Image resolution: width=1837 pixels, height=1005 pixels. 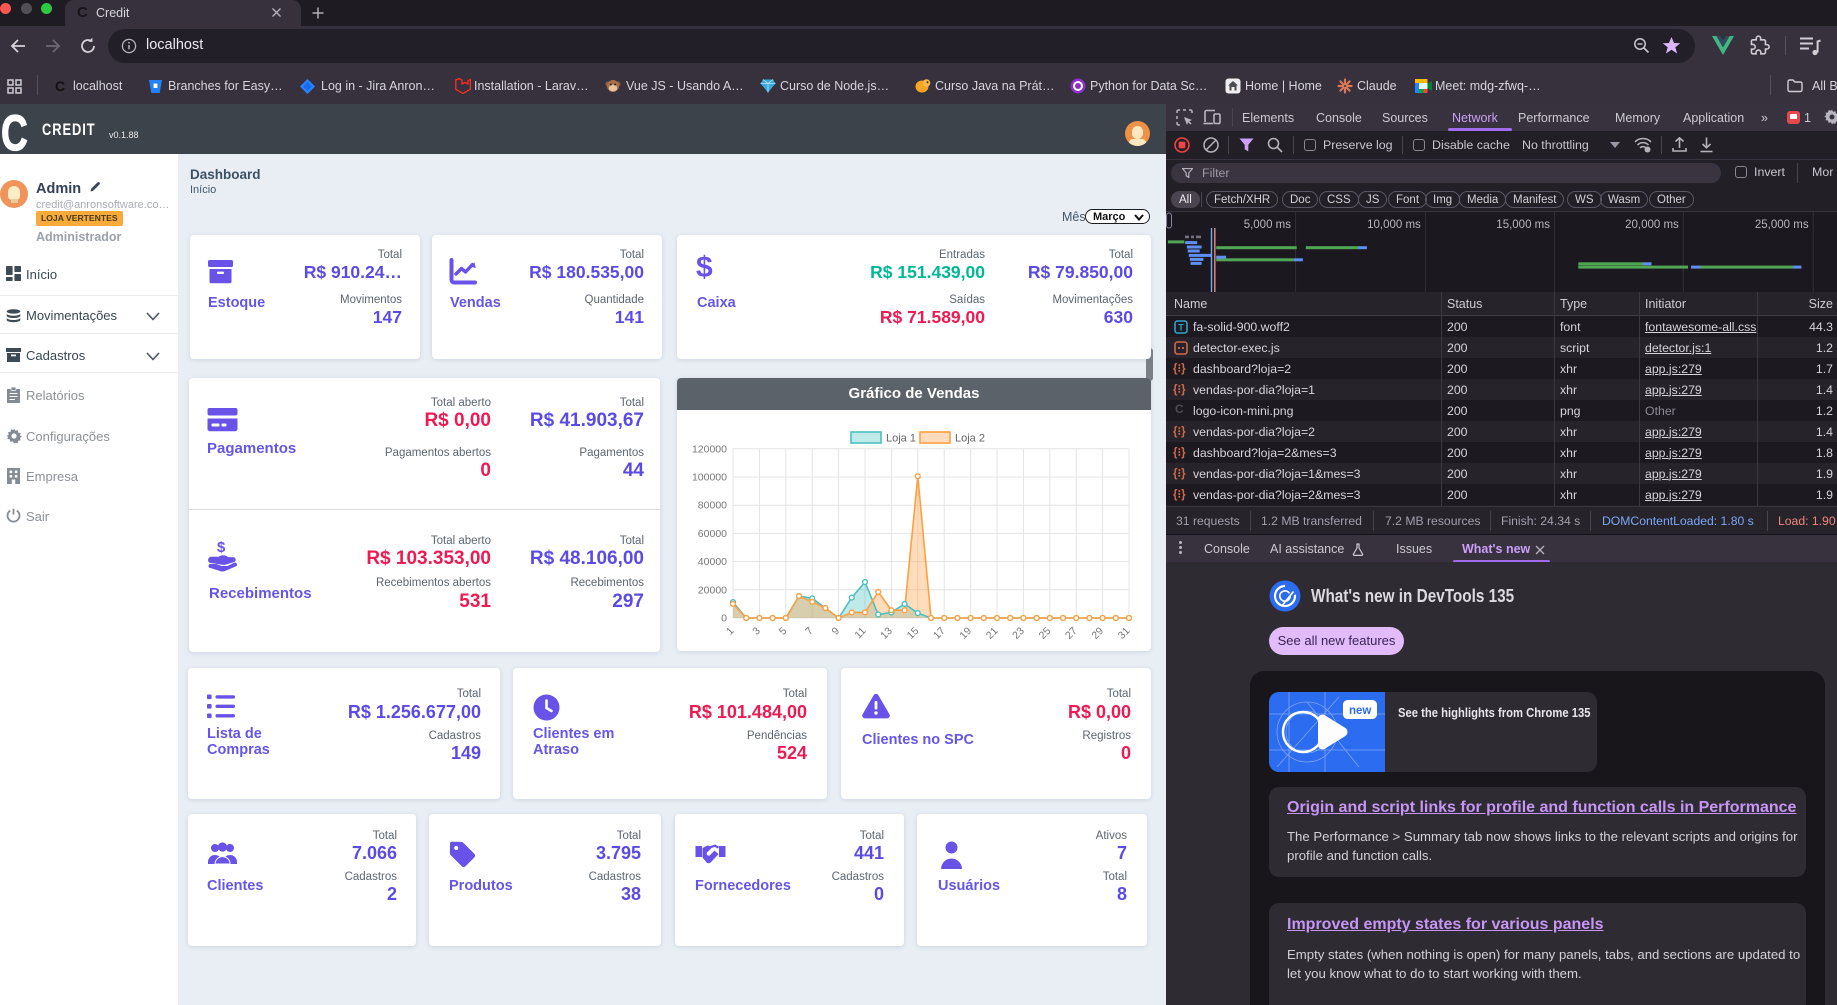 I want to click on svg-text: 80000, so click(x=712, y=506).